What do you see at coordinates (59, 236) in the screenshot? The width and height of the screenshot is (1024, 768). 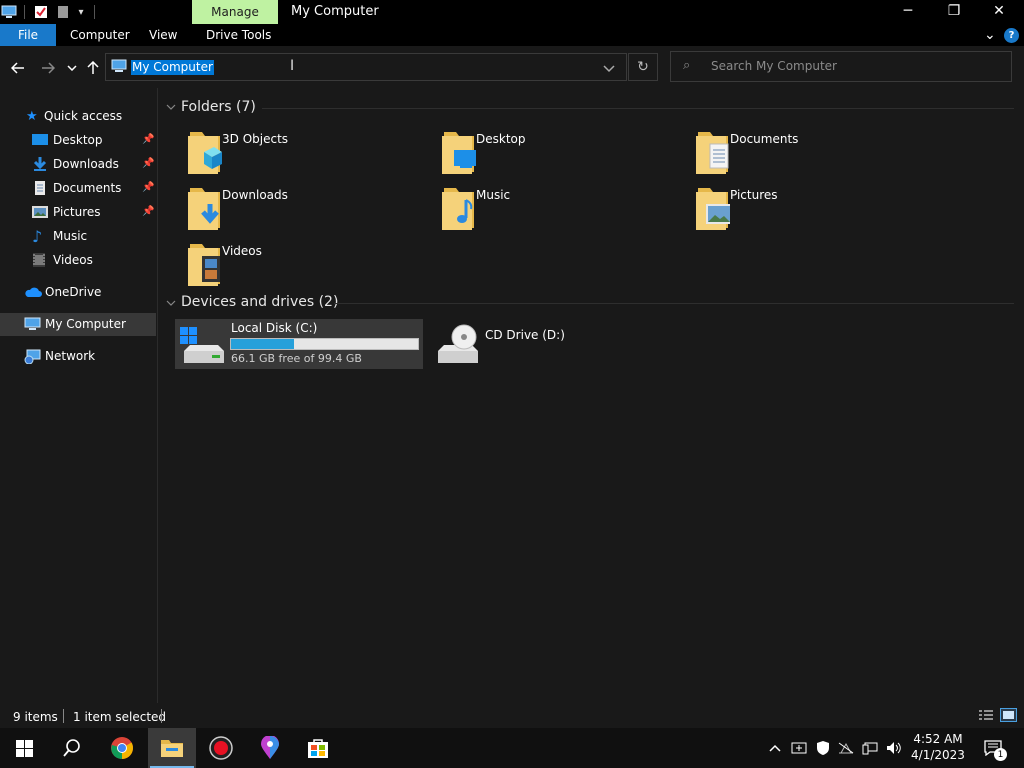 I see `sidebar-item-music: ♪ Music` at bounding box center [59, 236].